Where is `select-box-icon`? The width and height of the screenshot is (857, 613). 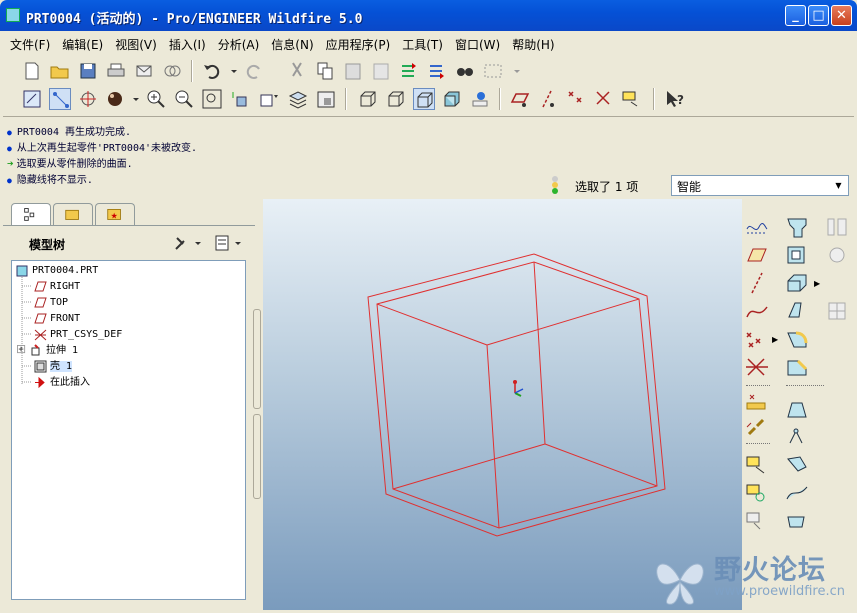 select-box-icon is located at coordinates (493, 71).